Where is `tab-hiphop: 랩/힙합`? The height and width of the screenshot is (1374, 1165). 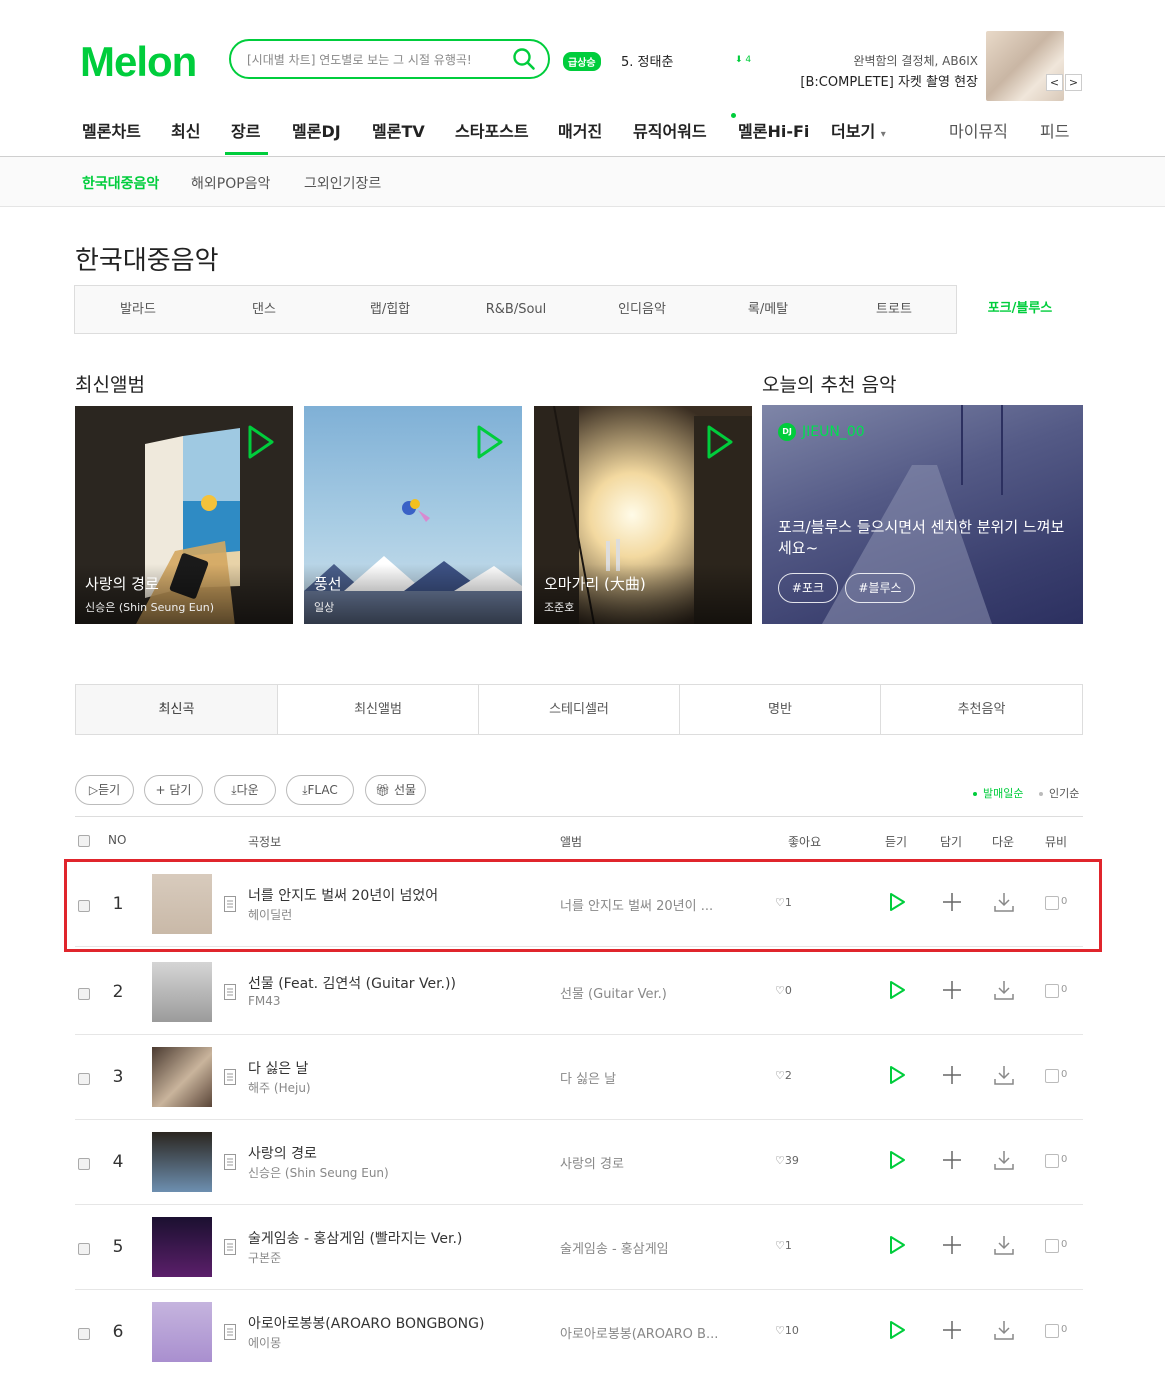
tab-hiphop: 랩/힙합 is located at coordinates (390, 309).